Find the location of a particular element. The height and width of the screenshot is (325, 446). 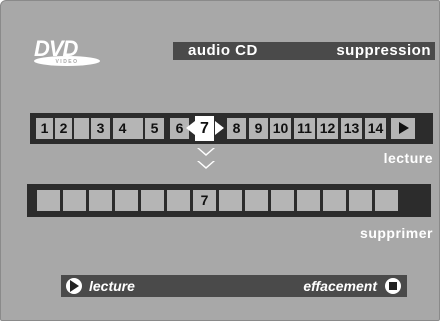

footer-bar: lecture effacement is located at coordinates (234, 286).